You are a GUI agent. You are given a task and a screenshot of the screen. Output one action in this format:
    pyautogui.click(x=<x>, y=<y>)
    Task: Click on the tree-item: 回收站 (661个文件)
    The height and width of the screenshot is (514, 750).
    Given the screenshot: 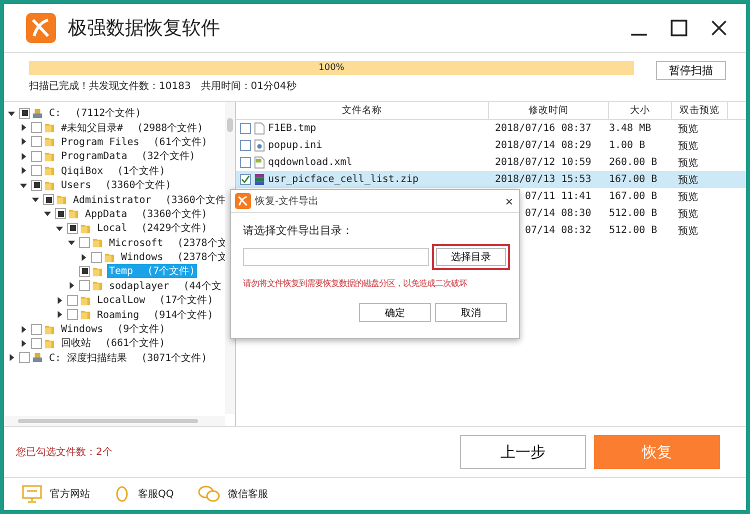 What is the action you would take?
    pyautogui.click(x=113, y=343)
    